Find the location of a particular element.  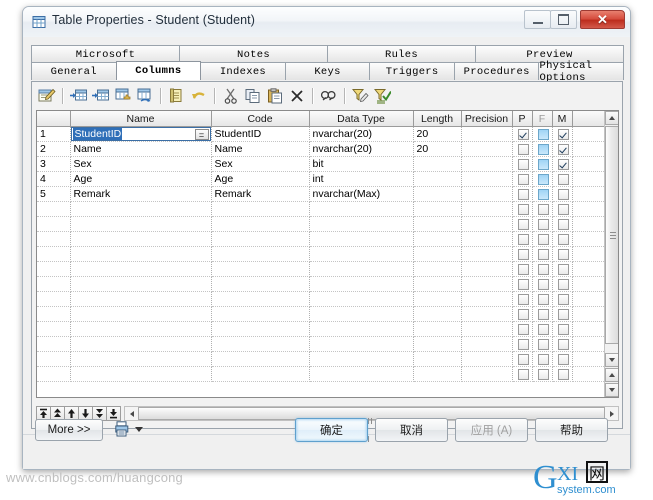

delete-icon is located at coordinates (296, 95).